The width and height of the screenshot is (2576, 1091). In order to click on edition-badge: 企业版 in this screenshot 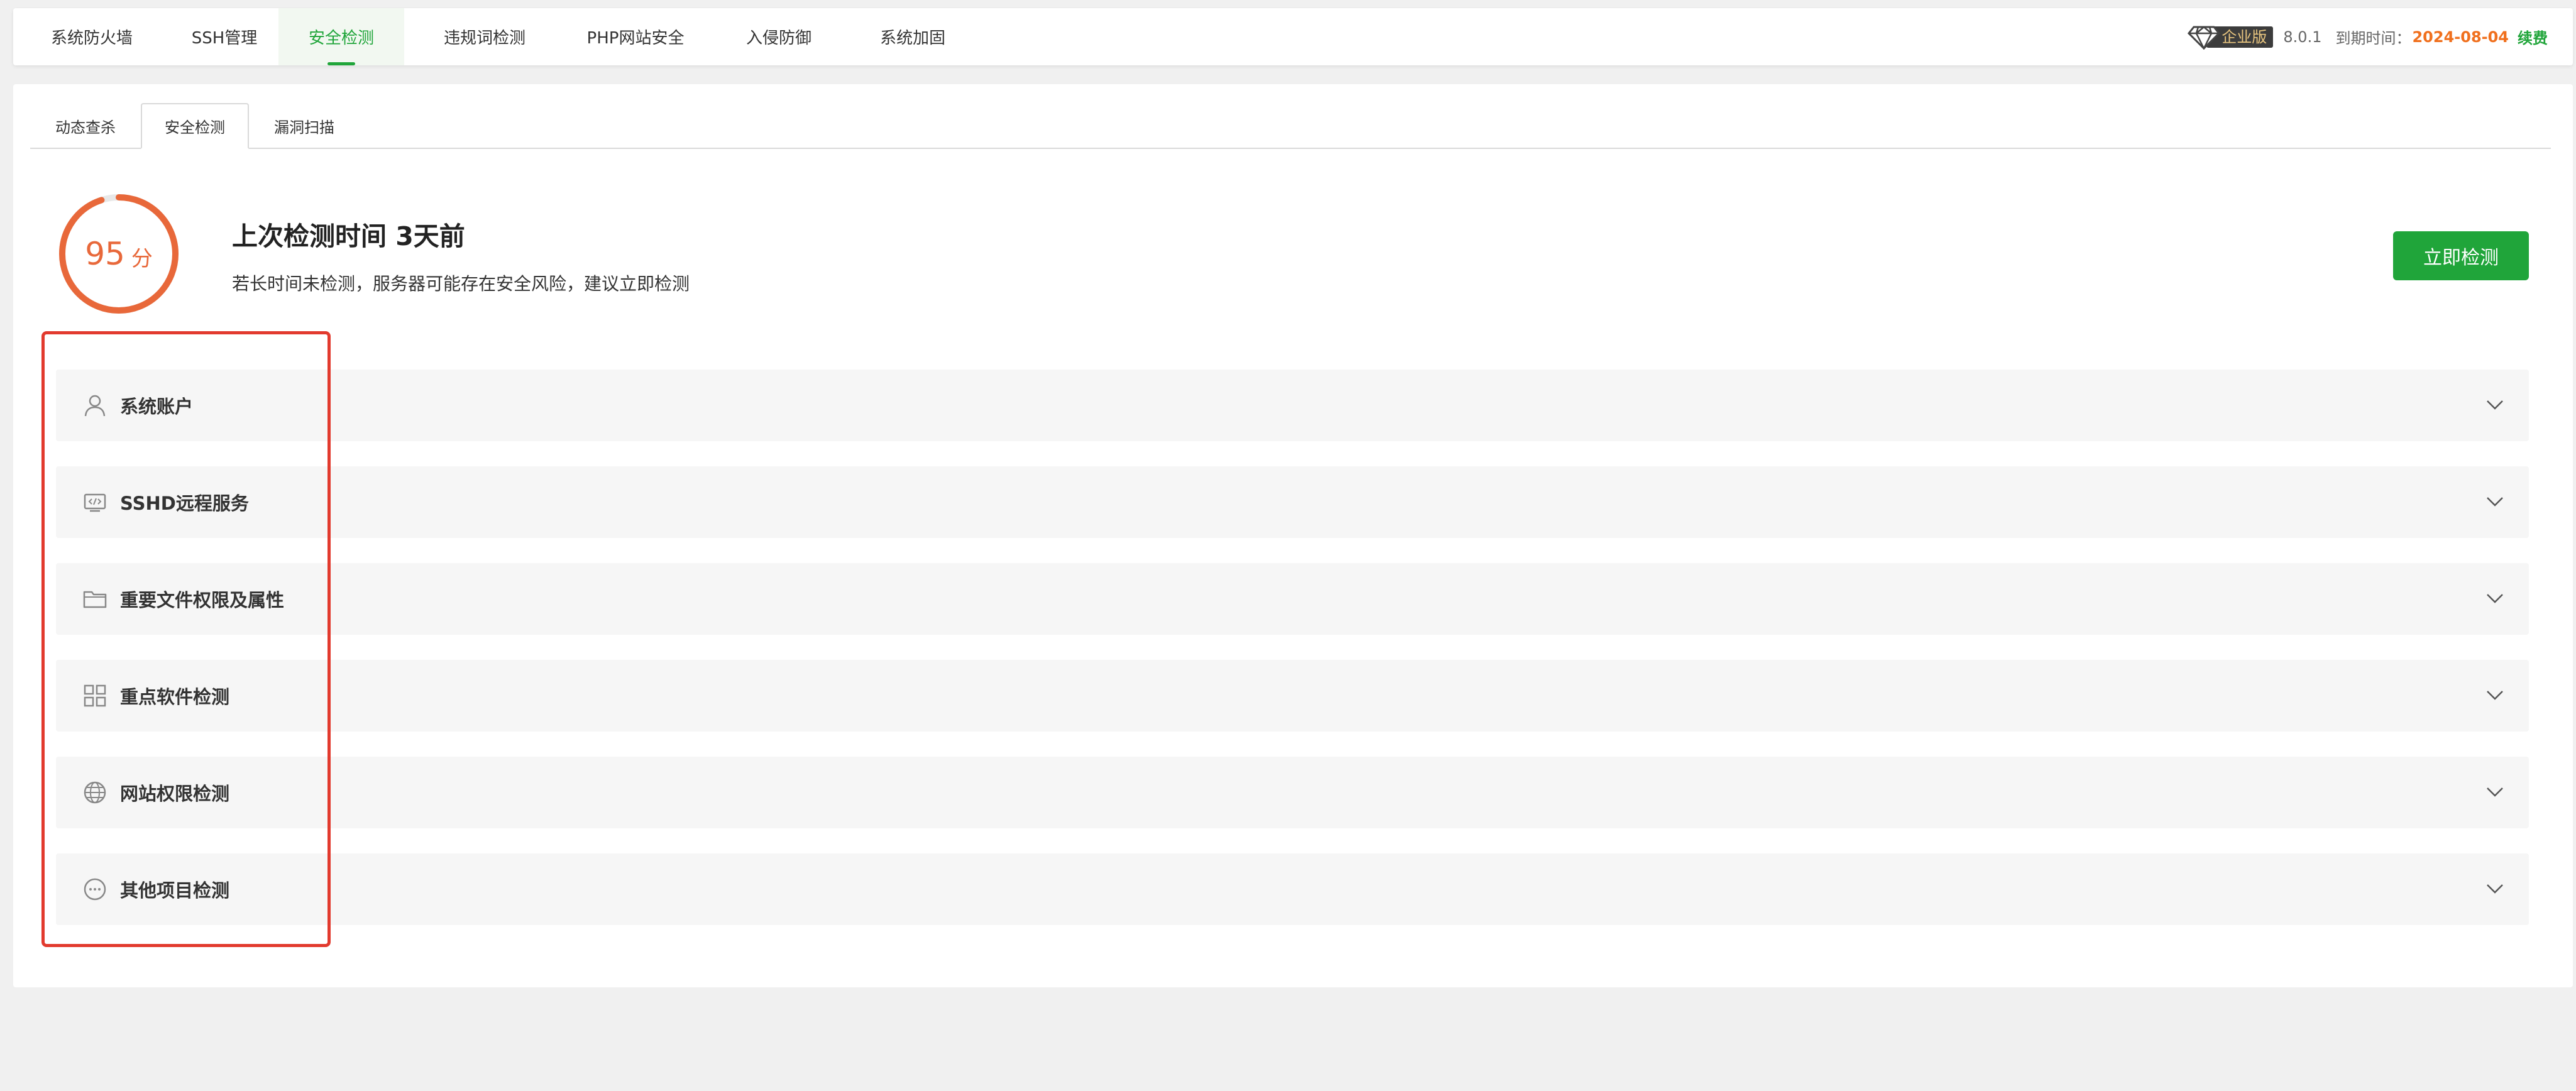, I will do `click(2231, 37)`.